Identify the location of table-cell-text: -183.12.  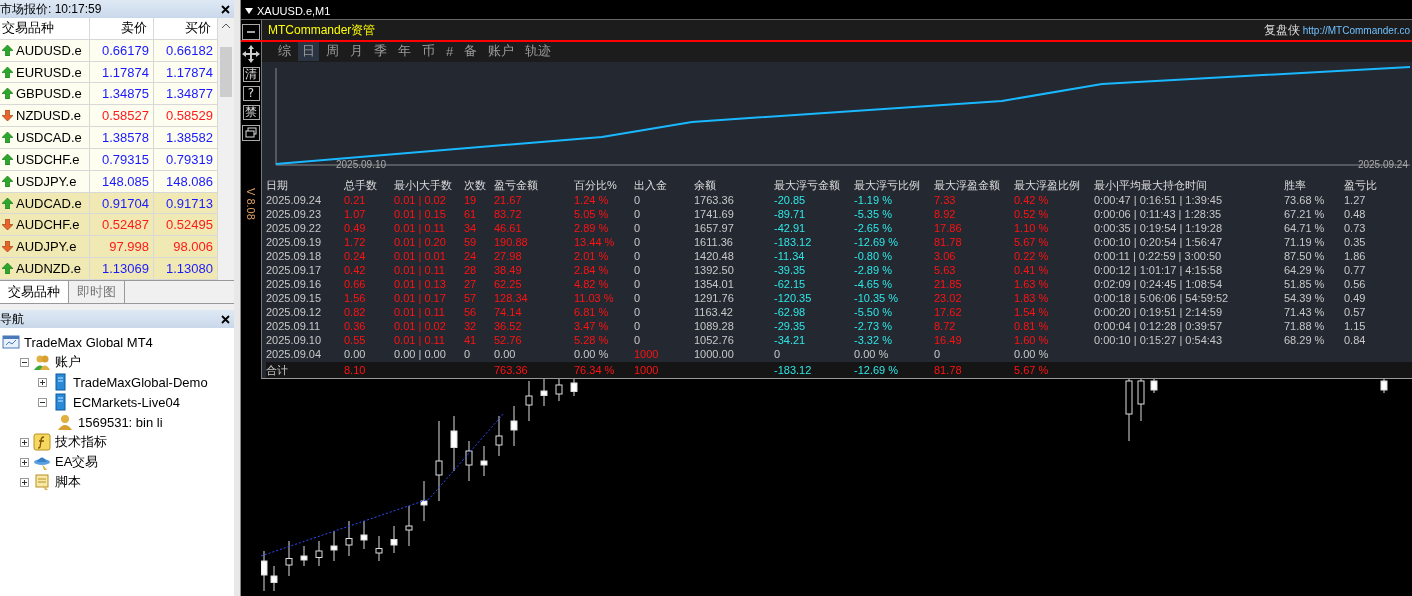
(793, 370).